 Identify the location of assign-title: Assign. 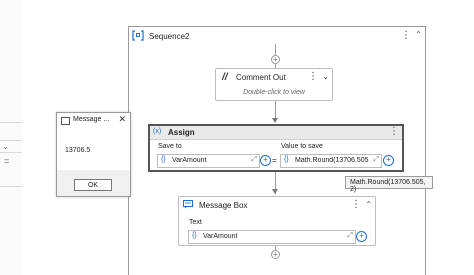
(181, 132).